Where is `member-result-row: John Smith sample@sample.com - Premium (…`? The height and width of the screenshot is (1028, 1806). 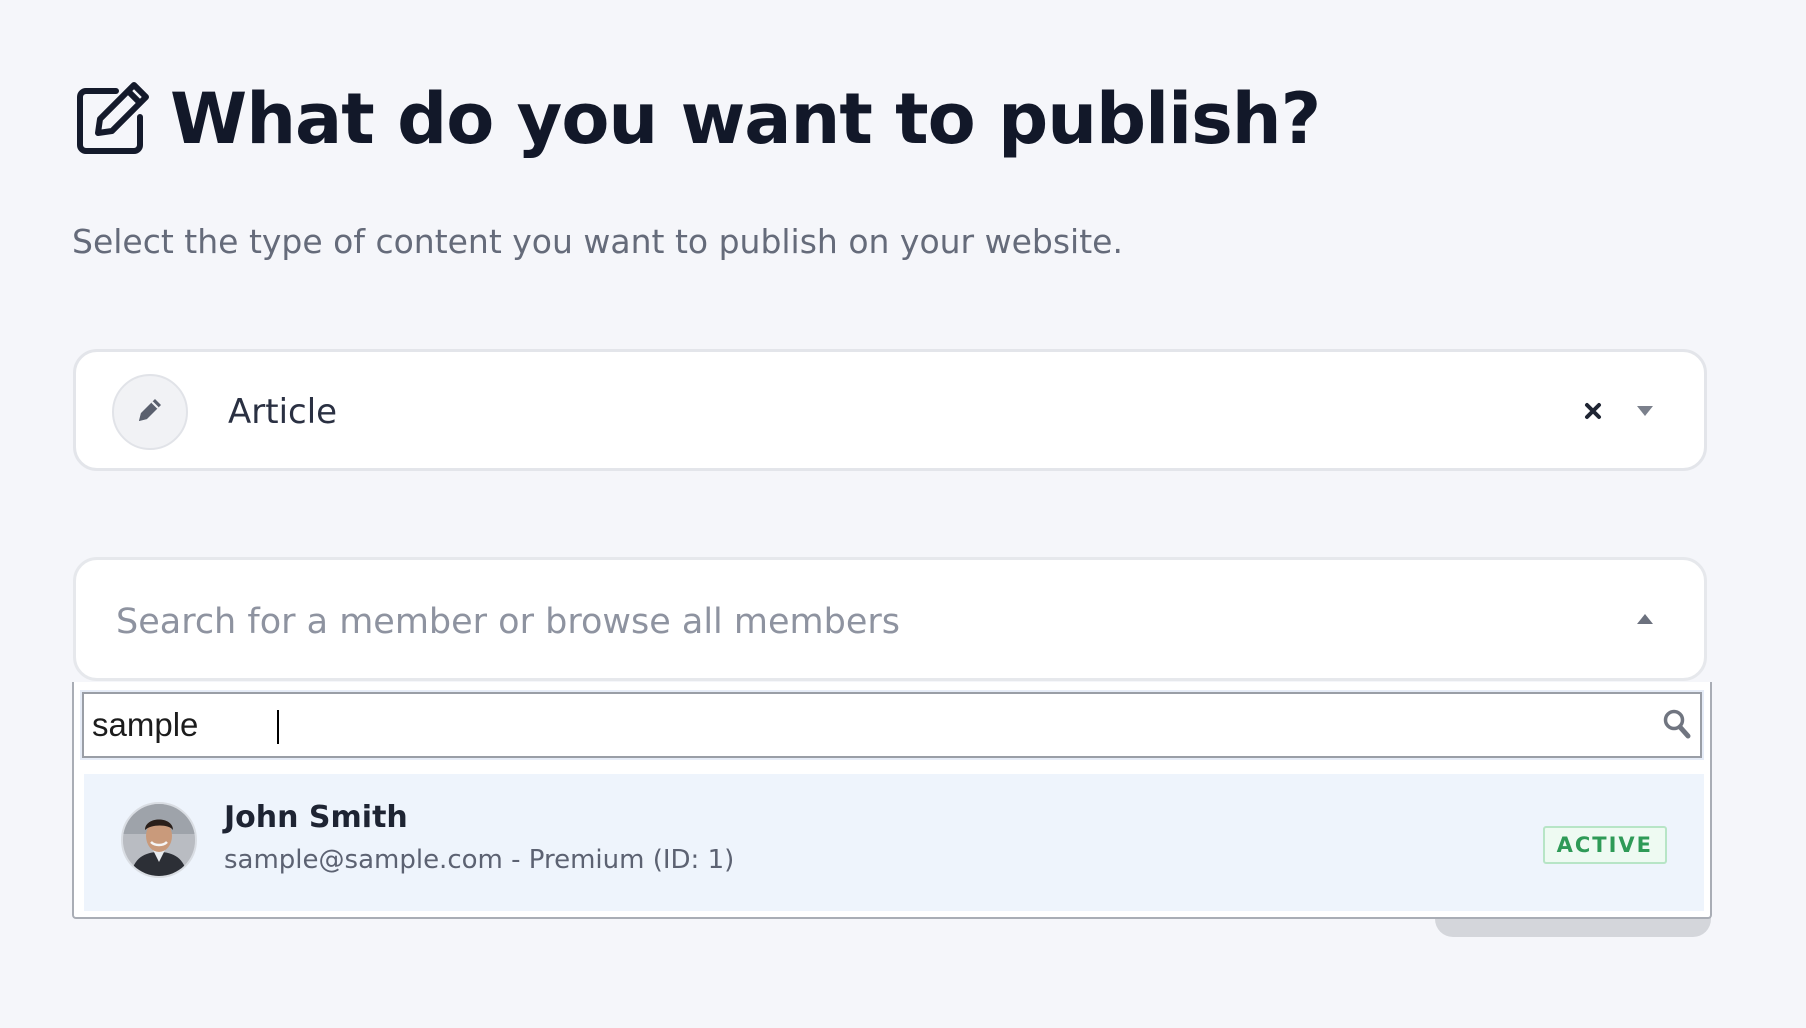 member-result-row: John Smith sample@sample.com - Premium (… is located at coordinates (894, 842).